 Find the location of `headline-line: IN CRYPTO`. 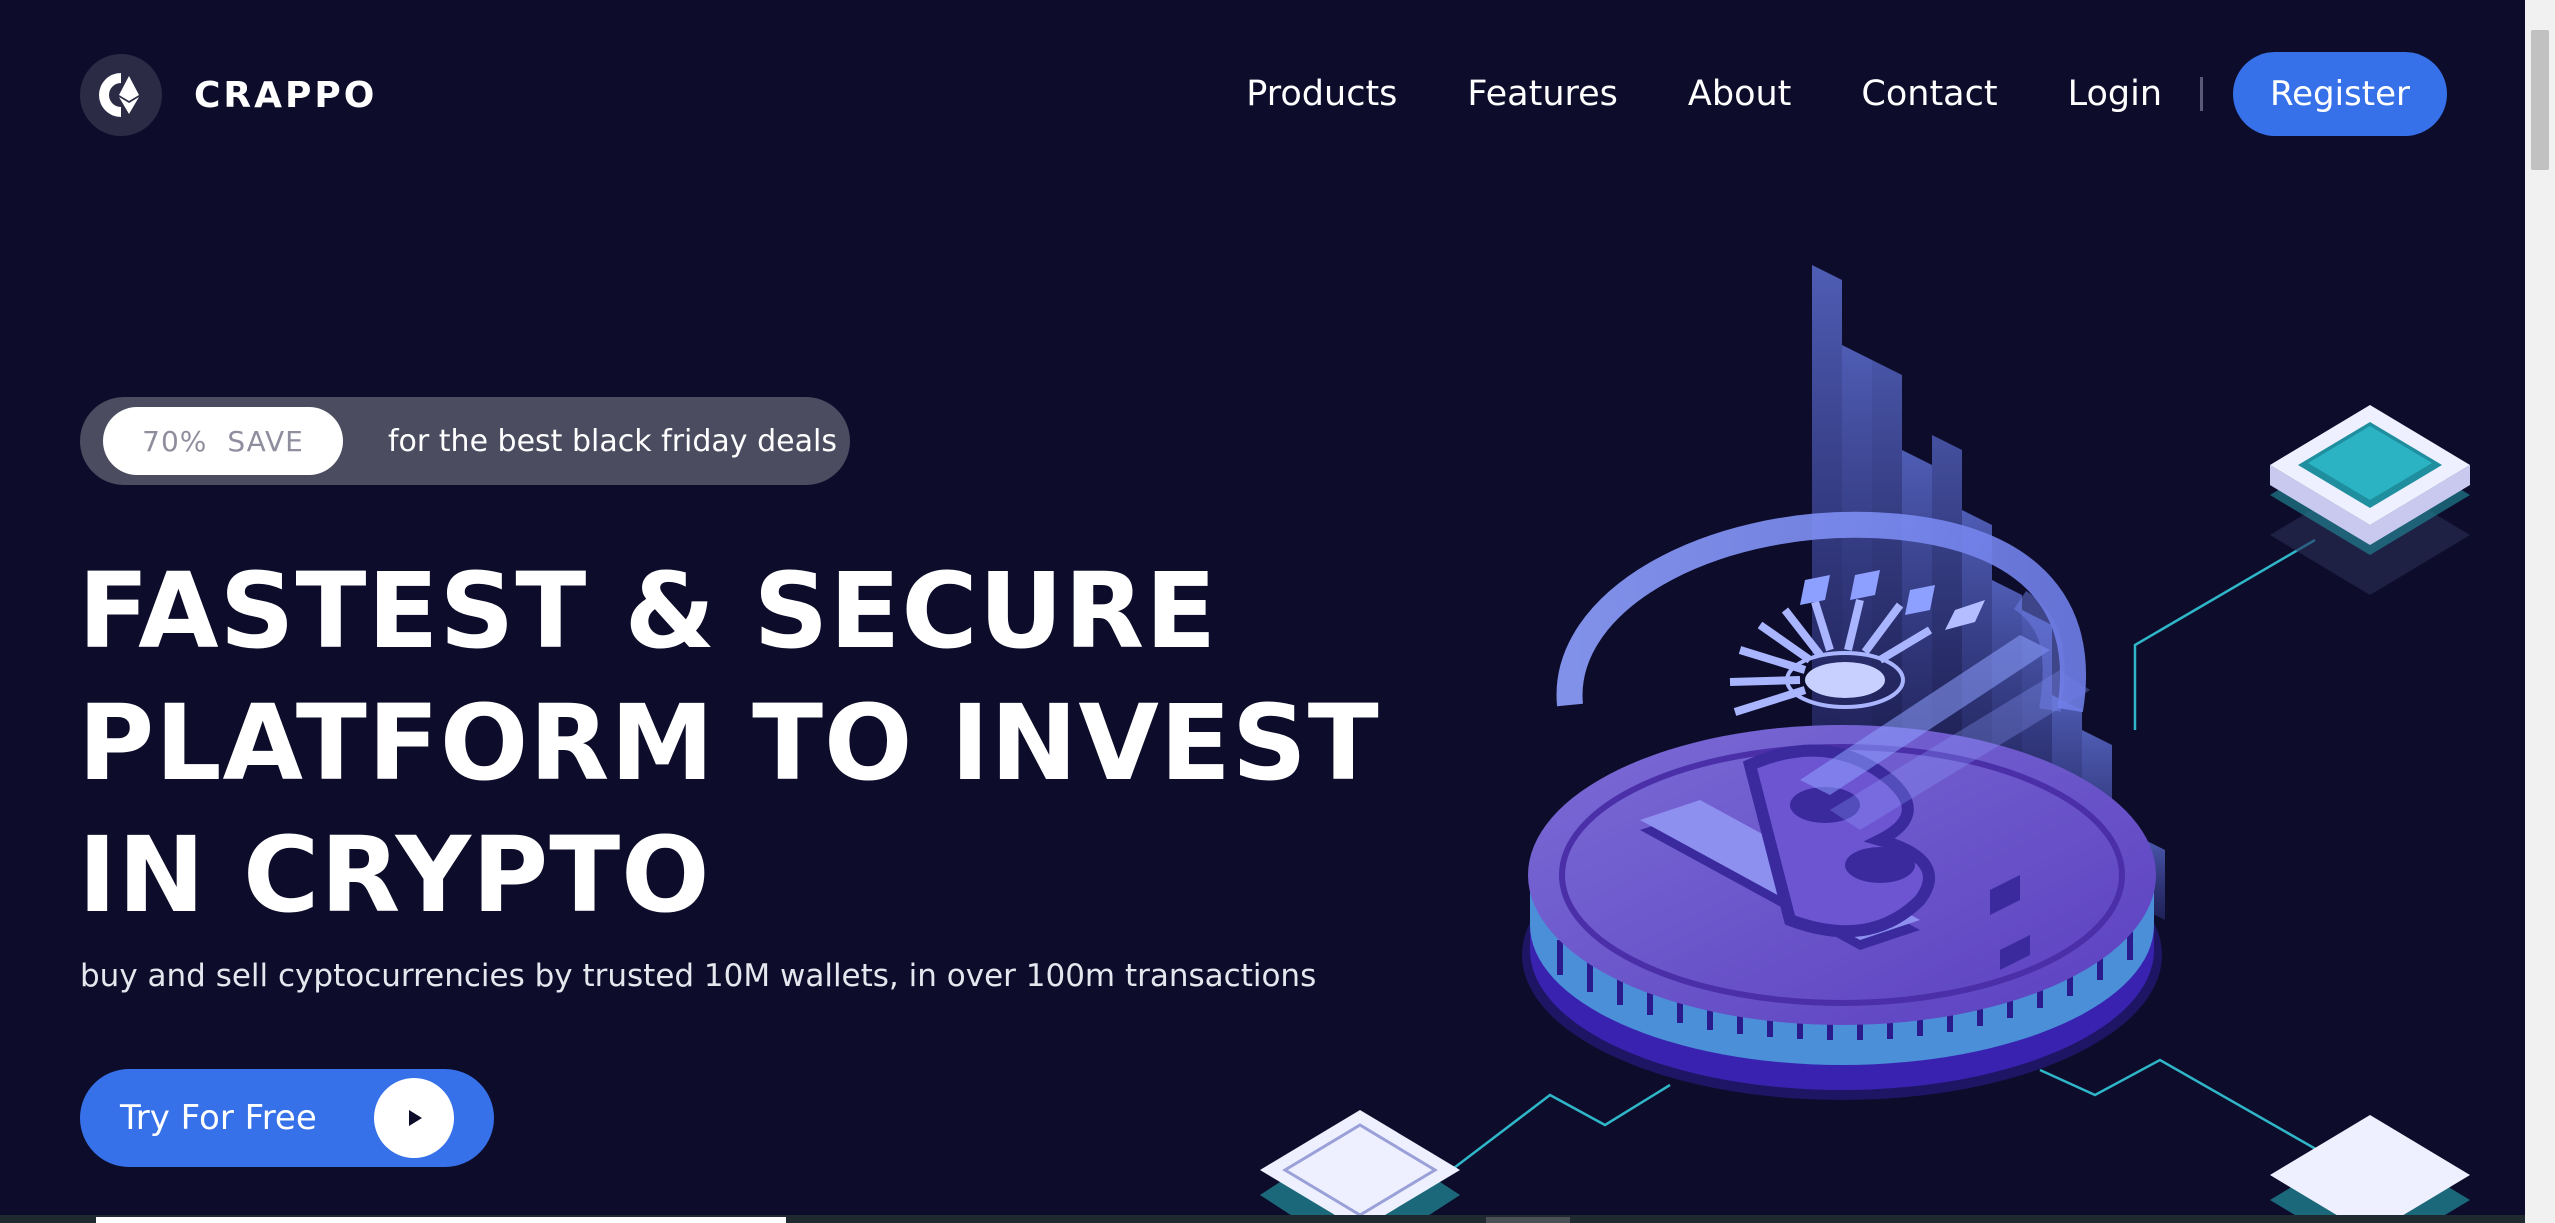

headline-line: IN CRYPTO is located at coordinates (394, 875).